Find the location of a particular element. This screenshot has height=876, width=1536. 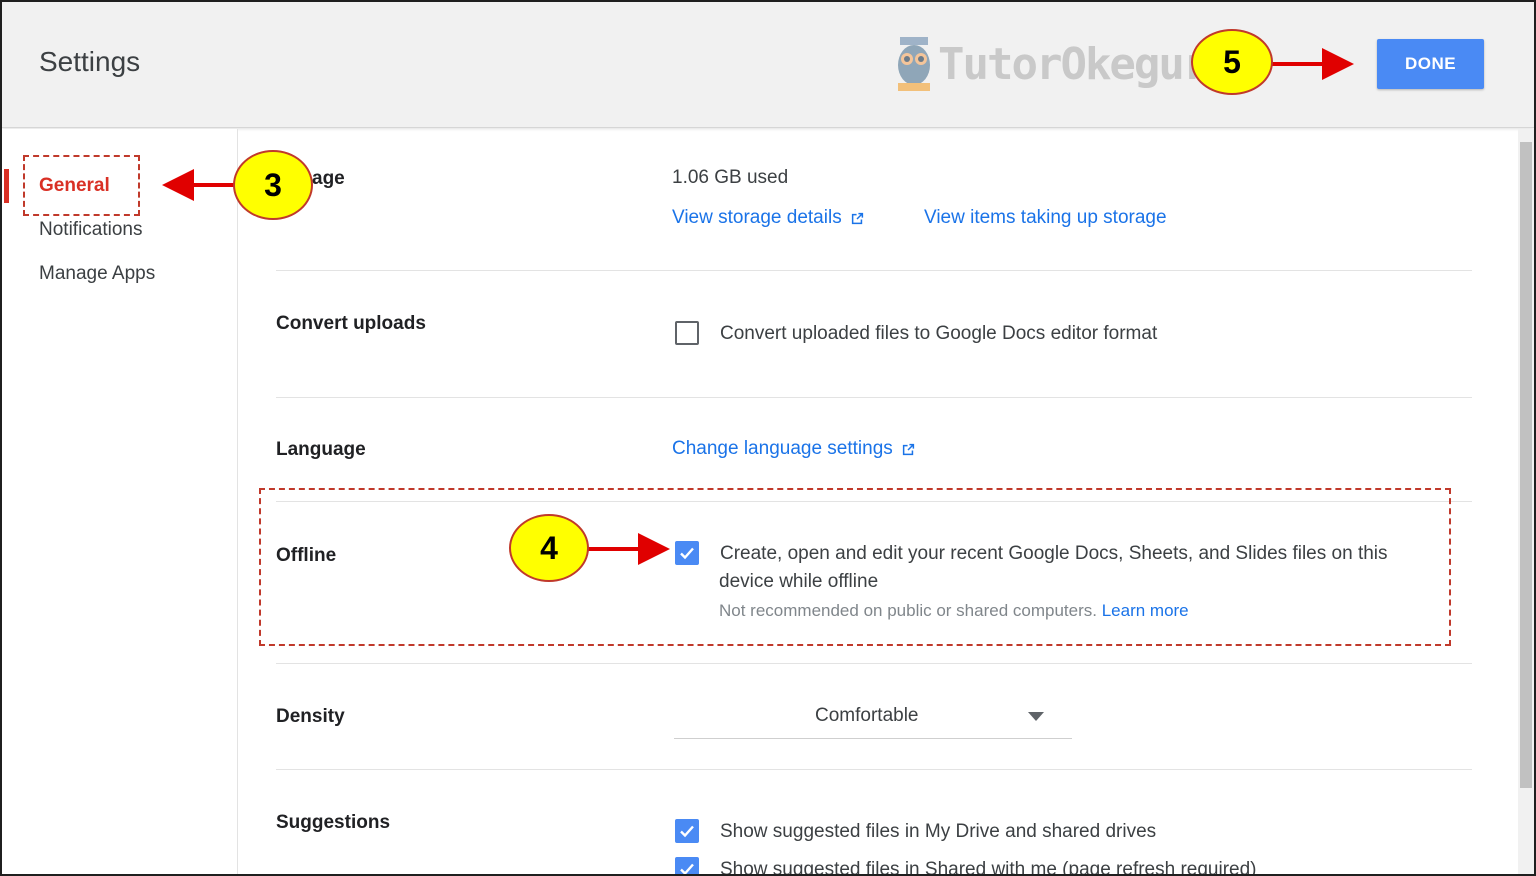

step-3-badge: 3 is located at coordinates (273, 185).